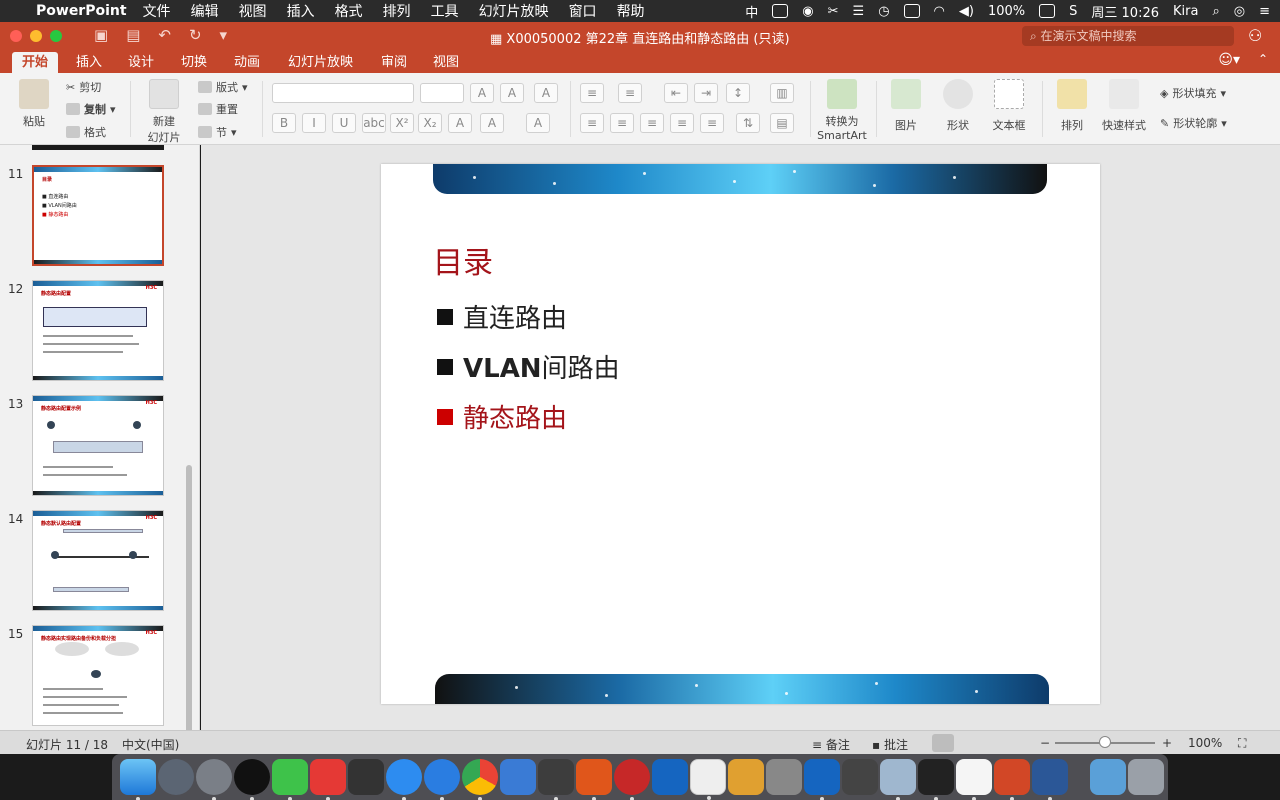  I want to click on customize-toolbar-icon: ▾, so click(224, 35).